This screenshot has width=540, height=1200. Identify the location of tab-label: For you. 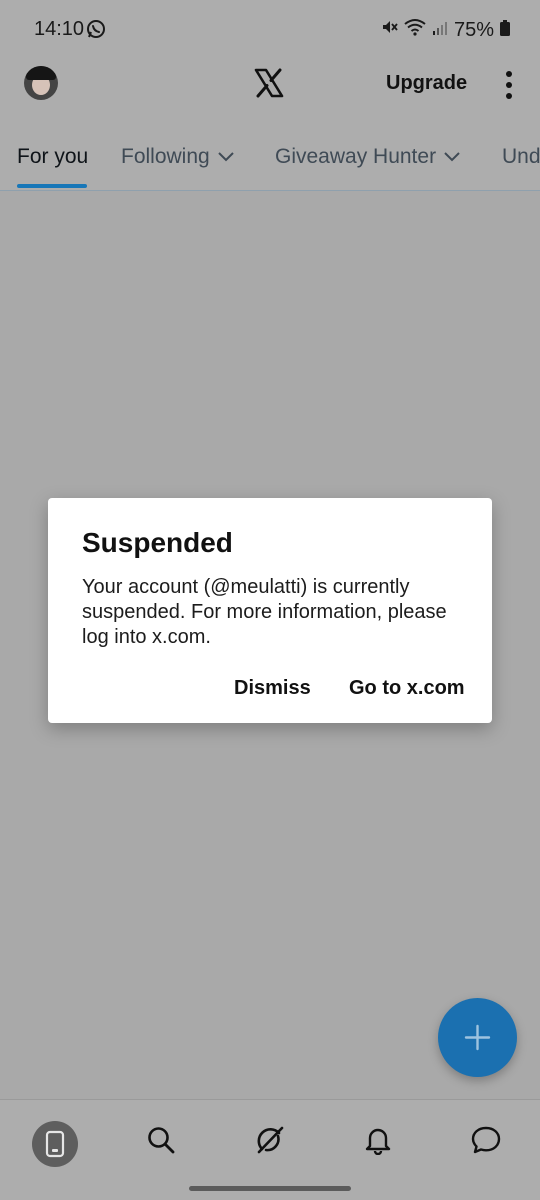
(53, 156).